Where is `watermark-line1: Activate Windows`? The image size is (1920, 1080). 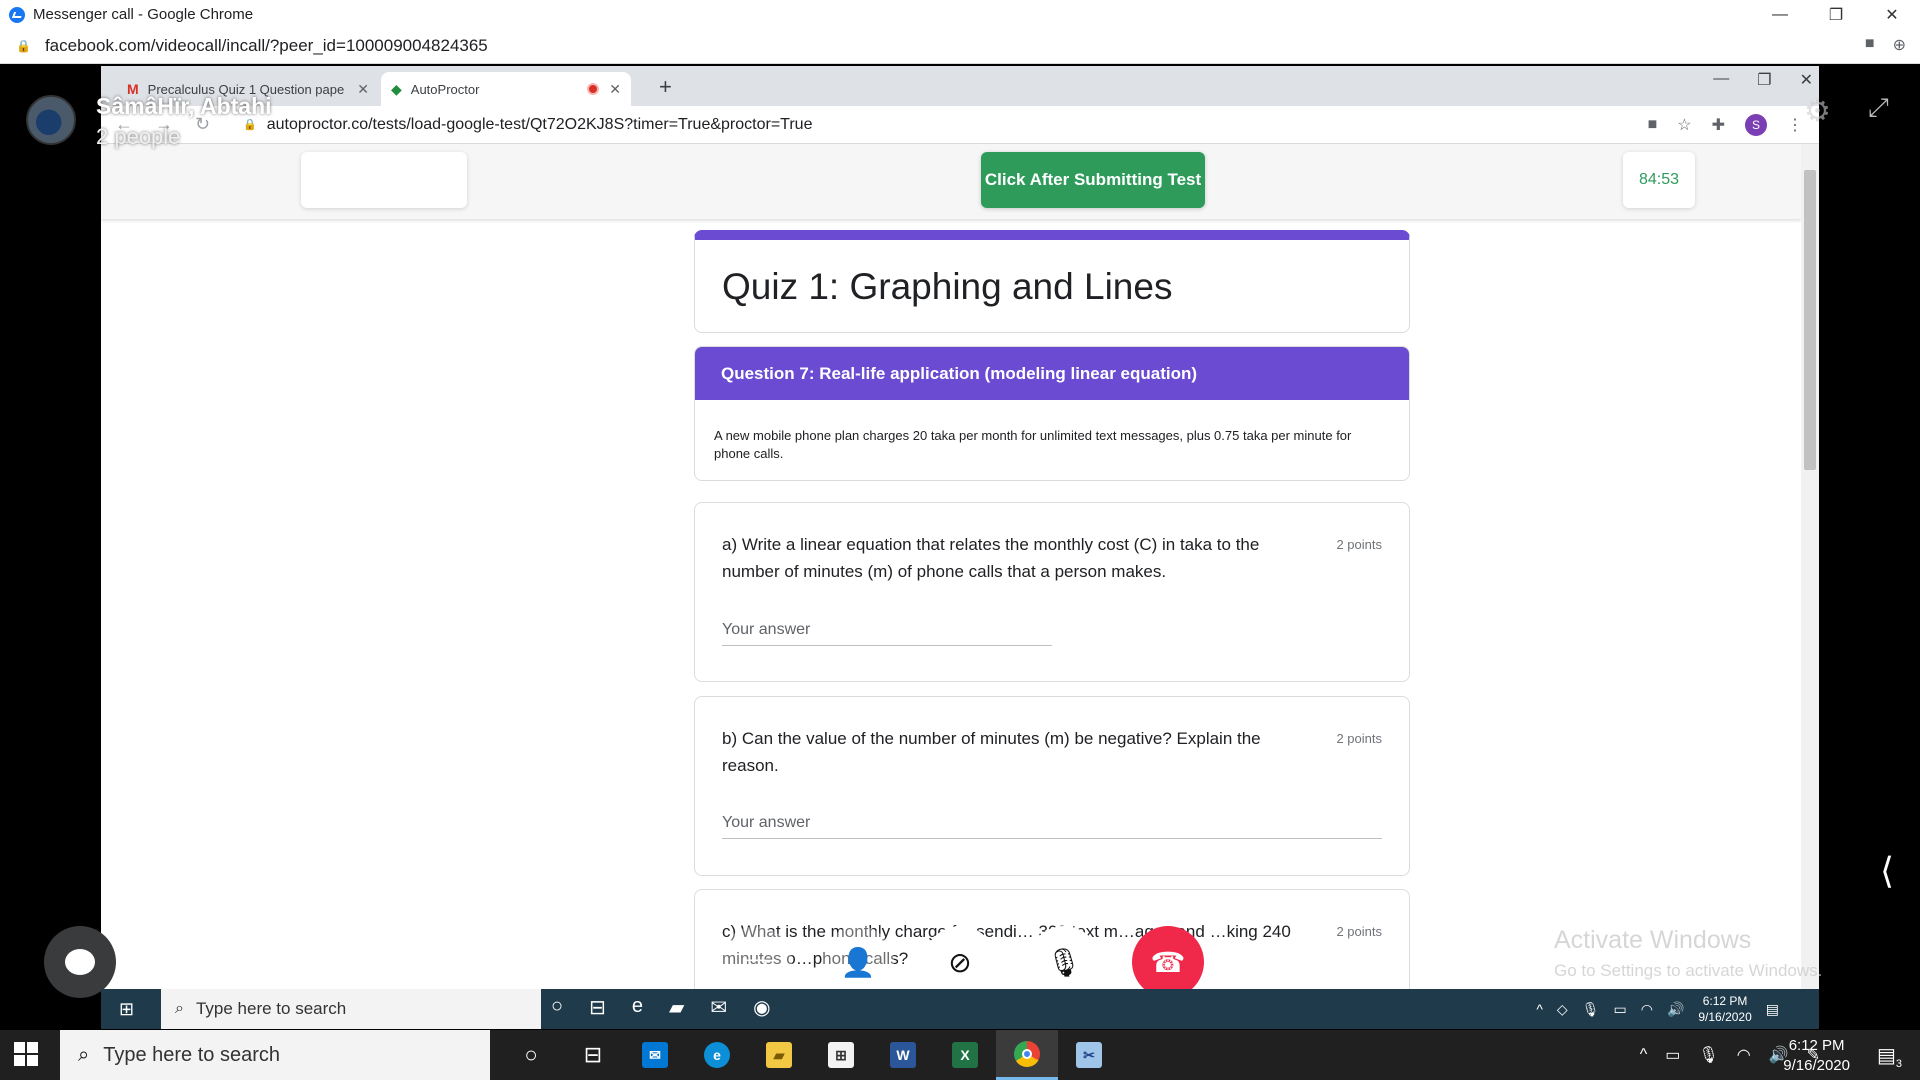
watermark-line1: Activate Windows is located at coordinates (1653, 940).